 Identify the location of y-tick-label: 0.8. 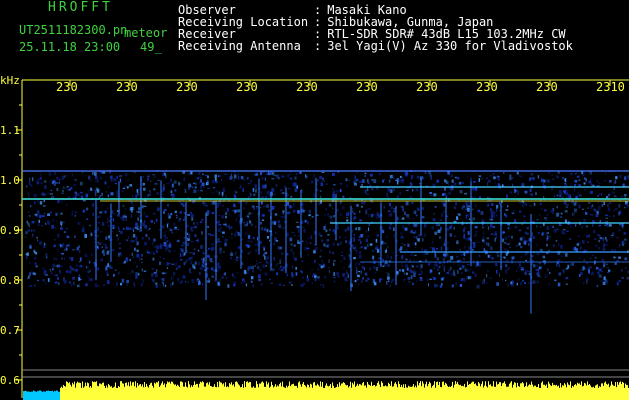
(10, 280).